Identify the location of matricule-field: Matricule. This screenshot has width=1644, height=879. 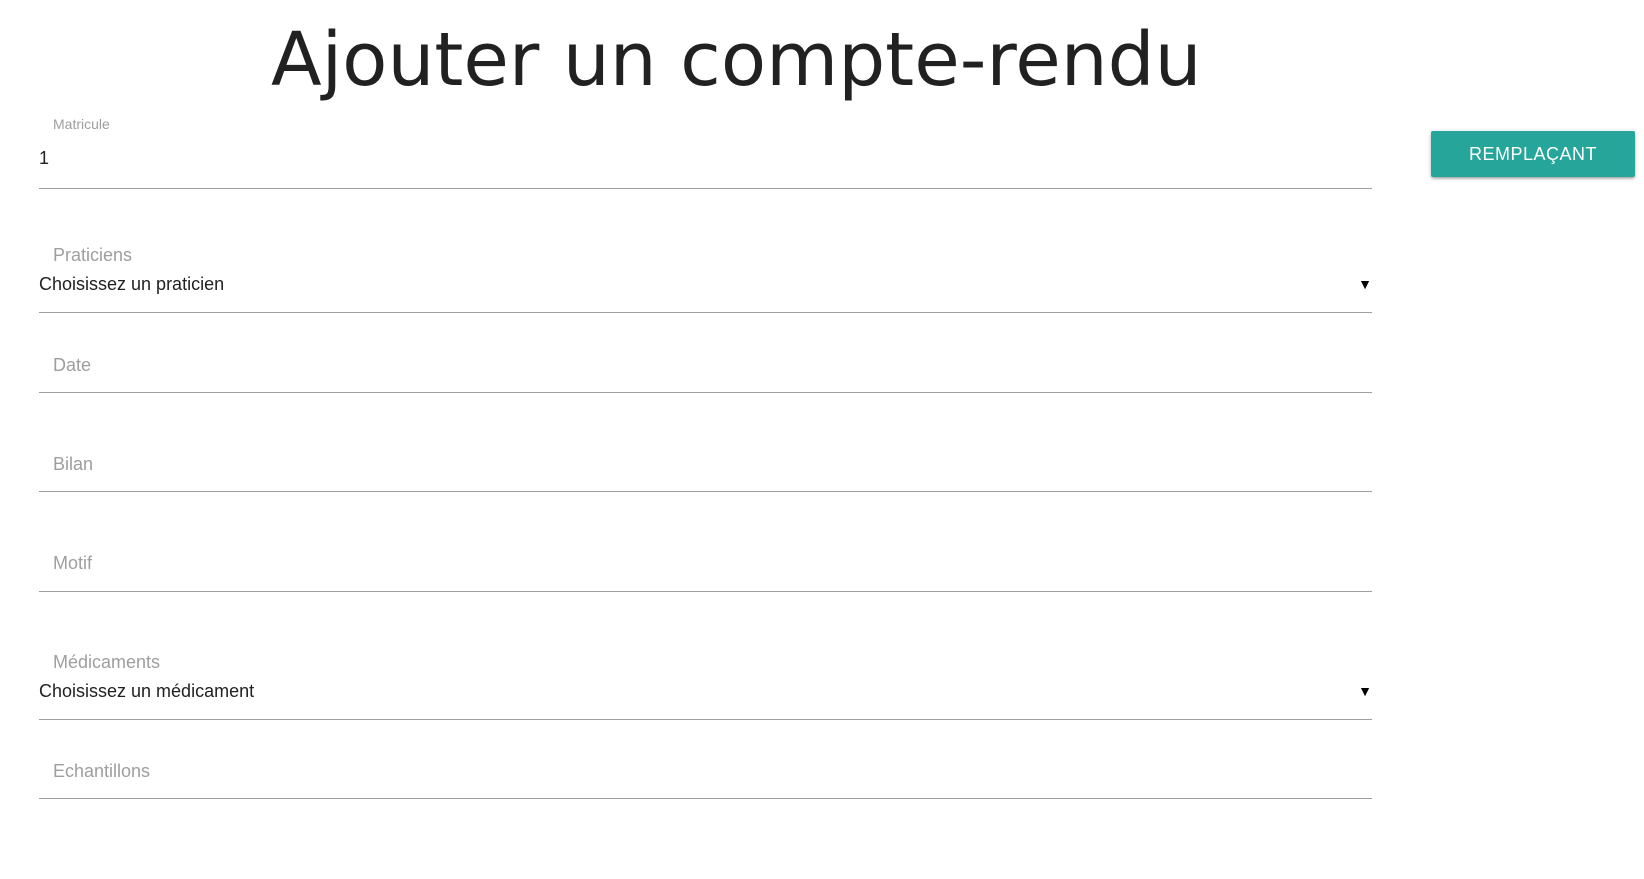
(705, 152).